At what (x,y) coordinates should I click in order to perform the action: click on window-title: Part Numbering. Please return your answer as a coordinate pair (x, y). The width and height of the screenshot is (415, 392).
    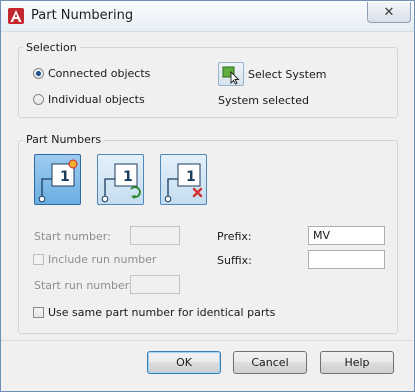
    Looking at the image, I should click on (82, 15).